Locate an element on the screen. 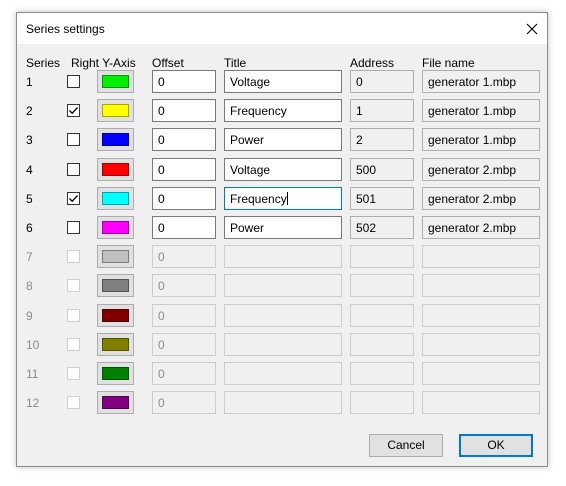 This screenshot has width=566, height=486. series-number: 10 is located at coordinates (33, 344).